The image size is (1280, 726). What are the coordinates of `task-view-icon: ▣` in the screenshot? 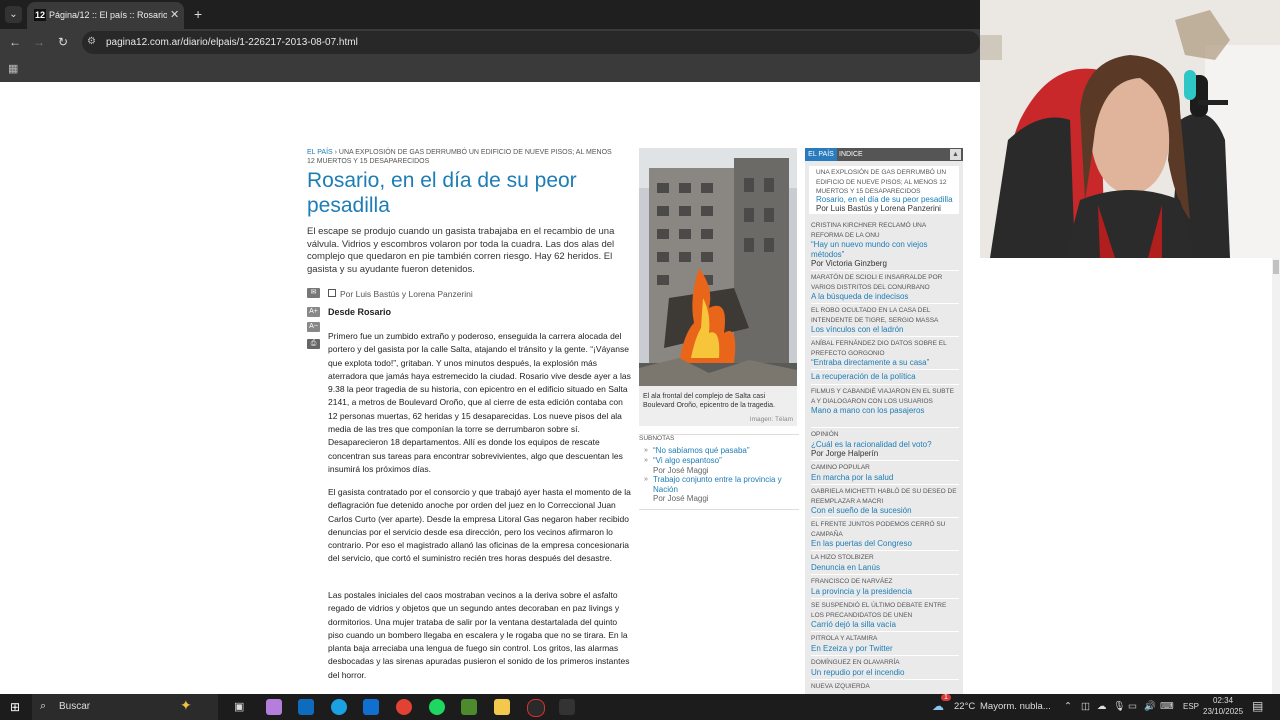 It's located at (239, 713).